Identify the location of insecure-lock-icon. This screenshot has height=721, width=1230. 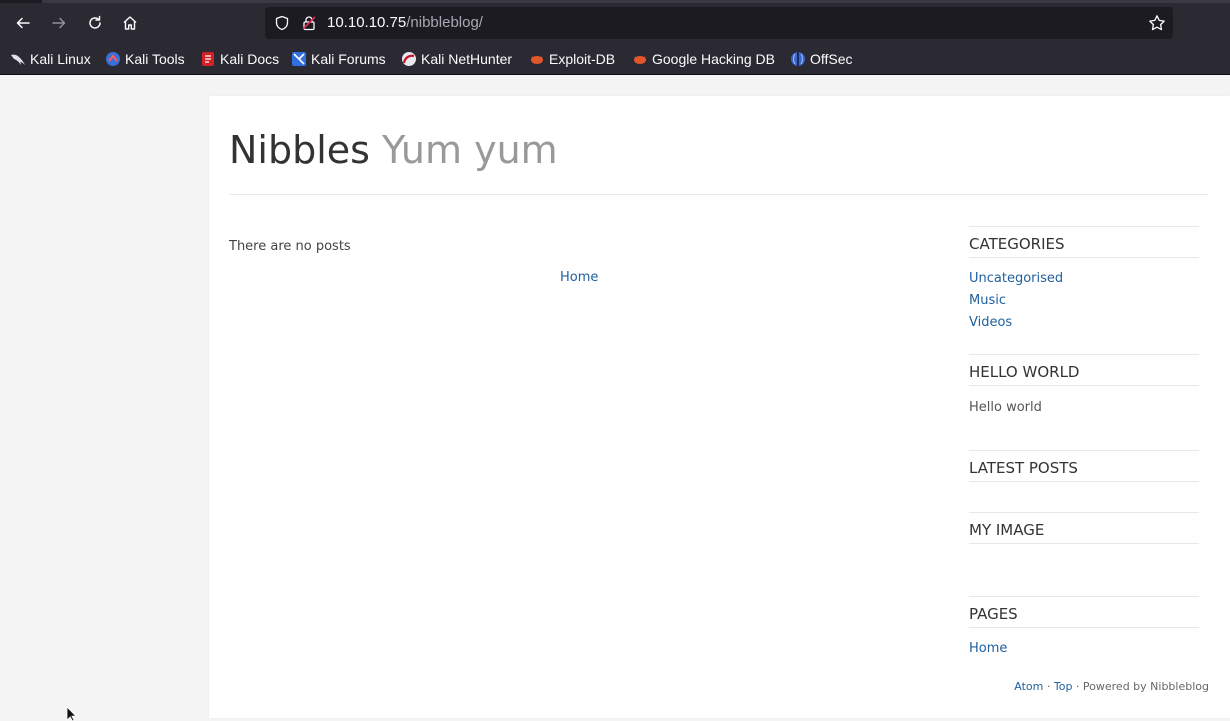
(309, 23).